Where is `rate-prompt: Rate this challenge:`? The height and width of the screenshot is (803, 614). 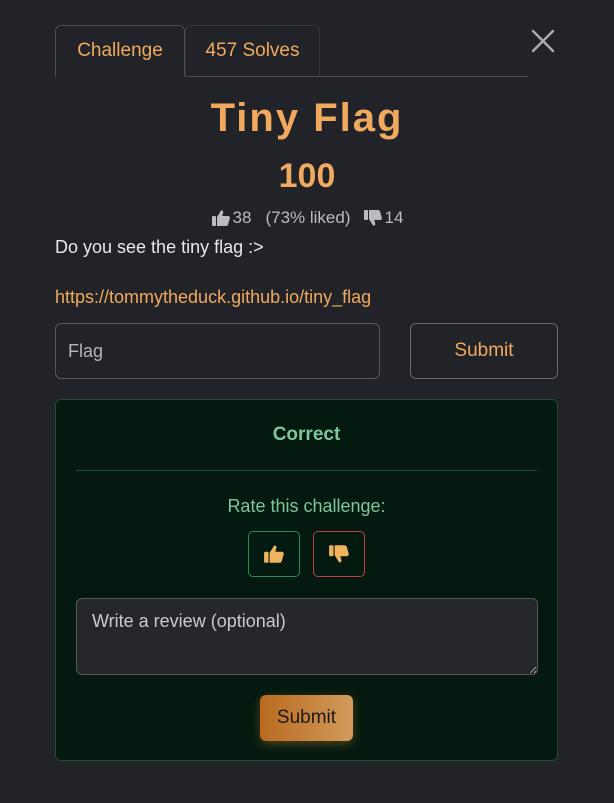
rate-prompt: Rate this challenge: is located at coordinates (306, 506).